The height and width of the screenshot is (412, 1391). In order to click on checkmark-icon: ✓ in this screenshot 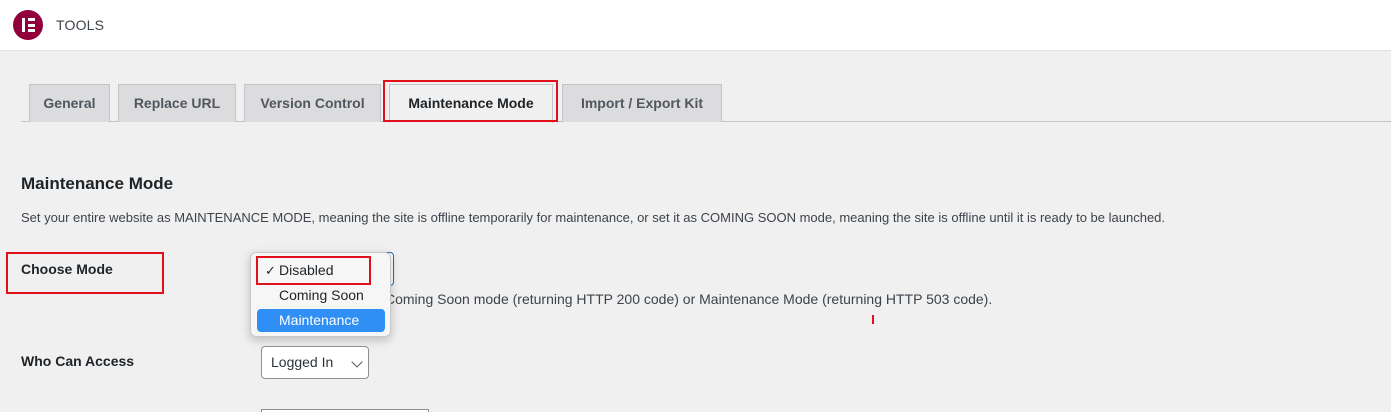, I will do `click(270, 270)`.